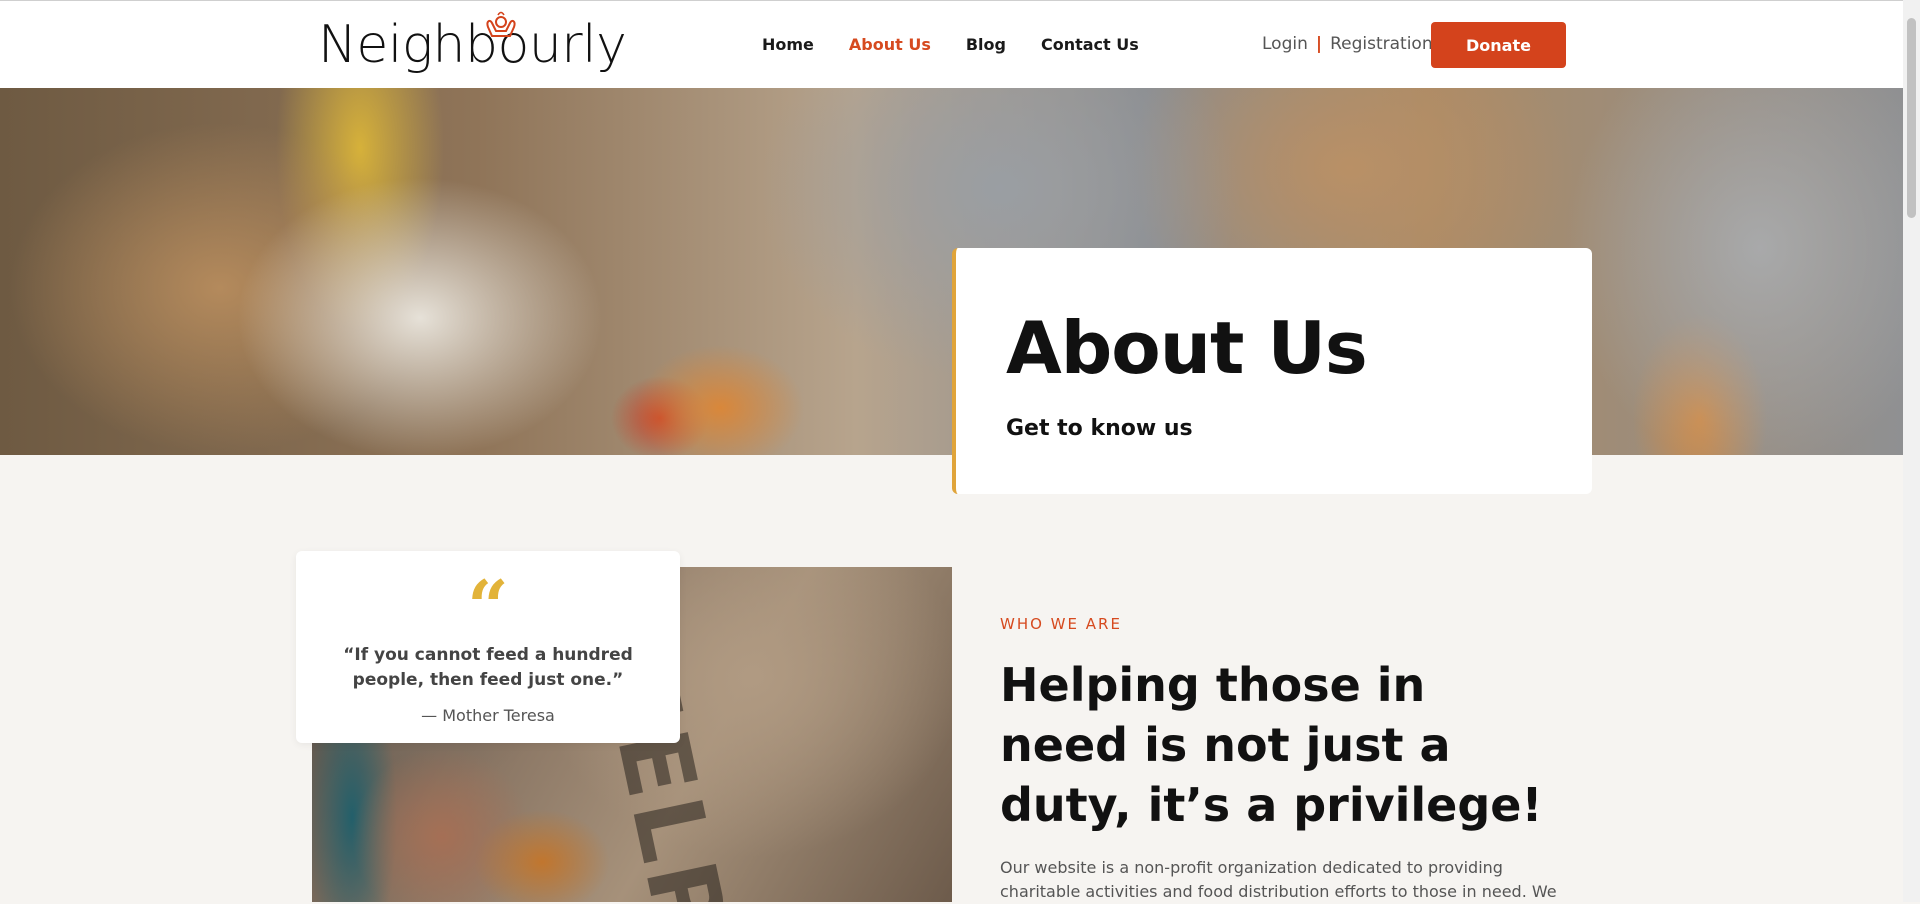 The image size is (1920, 904). I want to click on main-nav: Home About Us Blog Contact Us, so click(950, 44).